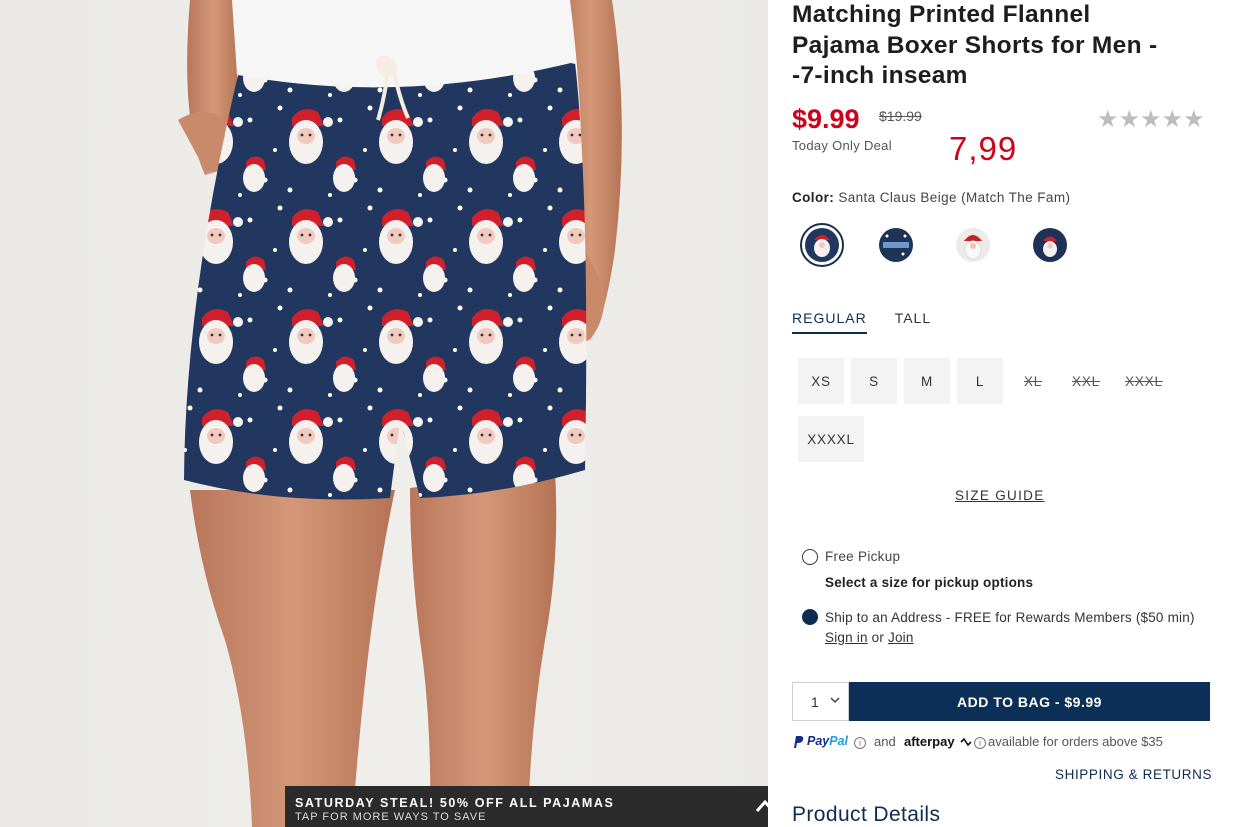 This screenshot has height=827, width=1235. I want to click on size-xxxxl: XXXXL, so click(831, 439).